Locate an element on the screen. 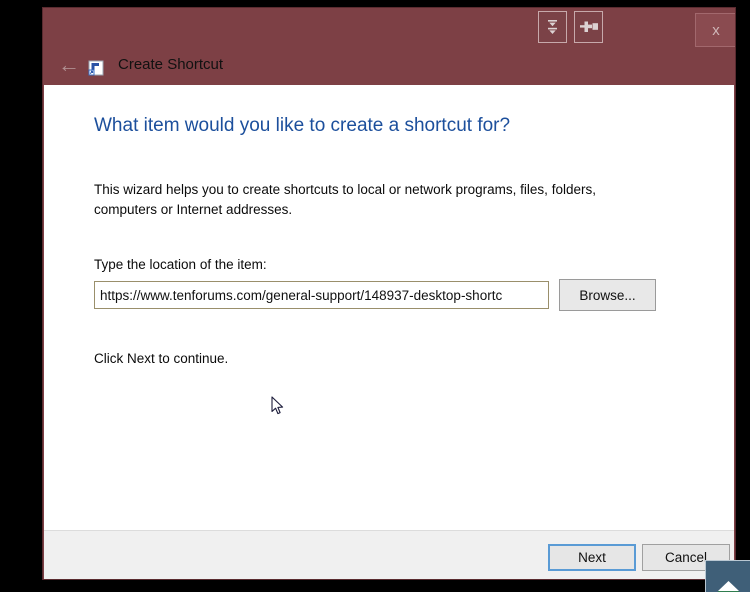 The height and width of the screenshot is (592, 750). window-titlebar: x ← Create Shortcut is located at coordinates (389, 46).